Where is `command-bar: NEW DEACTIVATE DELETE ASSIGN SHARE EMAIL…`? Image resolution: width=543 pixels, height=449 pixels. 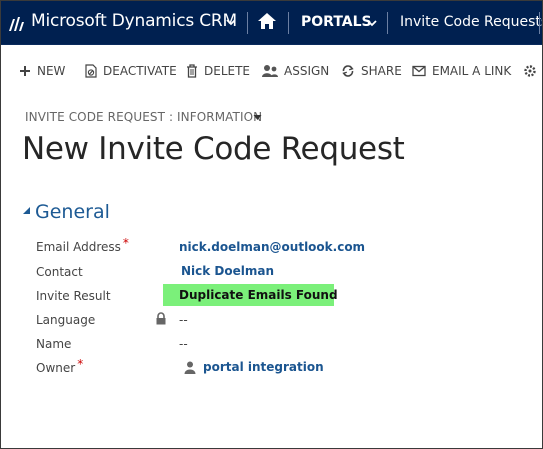
command-bar: NEW DEACTIVATE DELETE ASSIGN SHARE EMAIL… is located at coordinates (271, 70).